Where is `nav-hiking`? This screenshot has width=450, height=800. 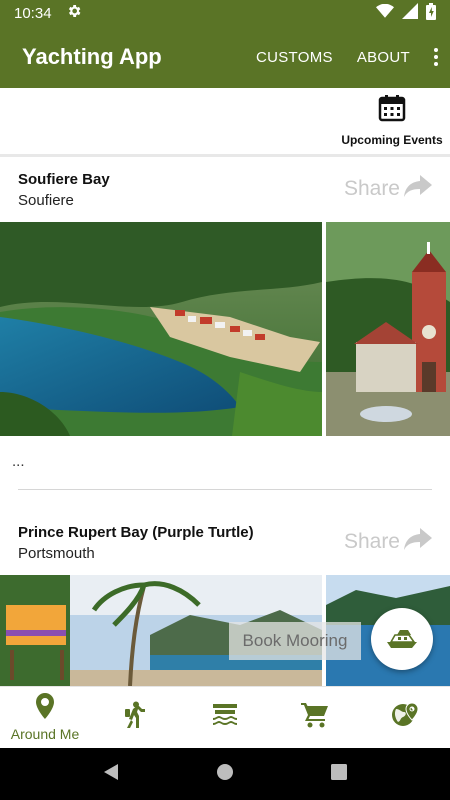
nav-hiking is located at coordinates (135, 717).